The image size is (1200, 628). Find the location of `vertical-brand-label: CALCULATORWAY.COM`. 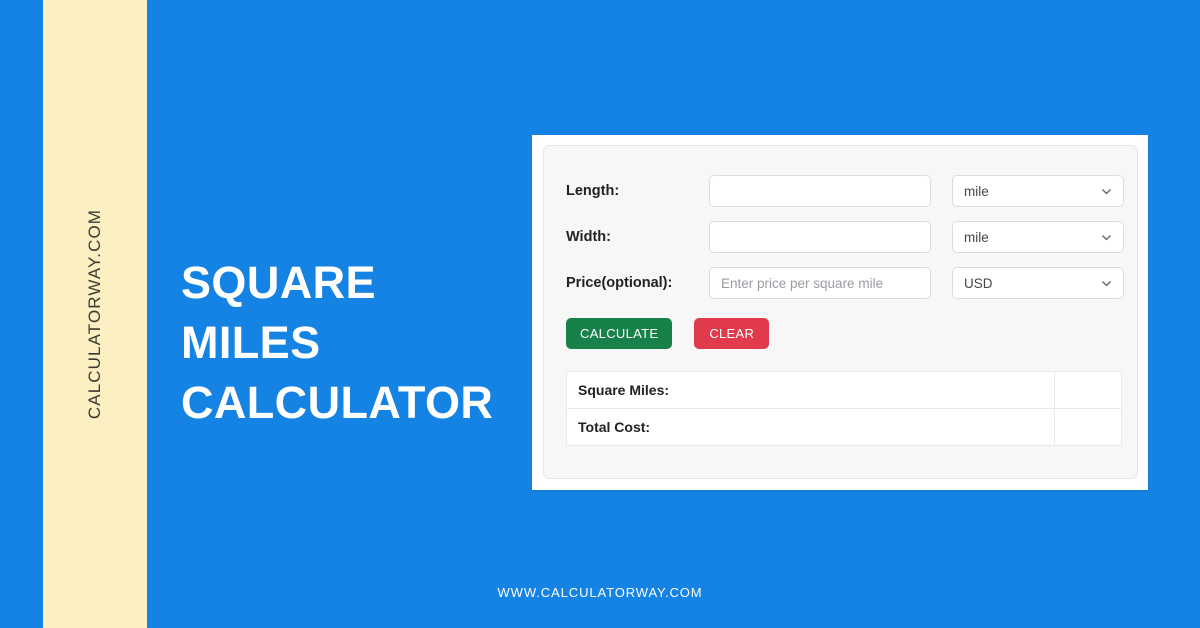

vertical-brand-label: CALCULATORWAY.COM is located at coordinates (95, 314).